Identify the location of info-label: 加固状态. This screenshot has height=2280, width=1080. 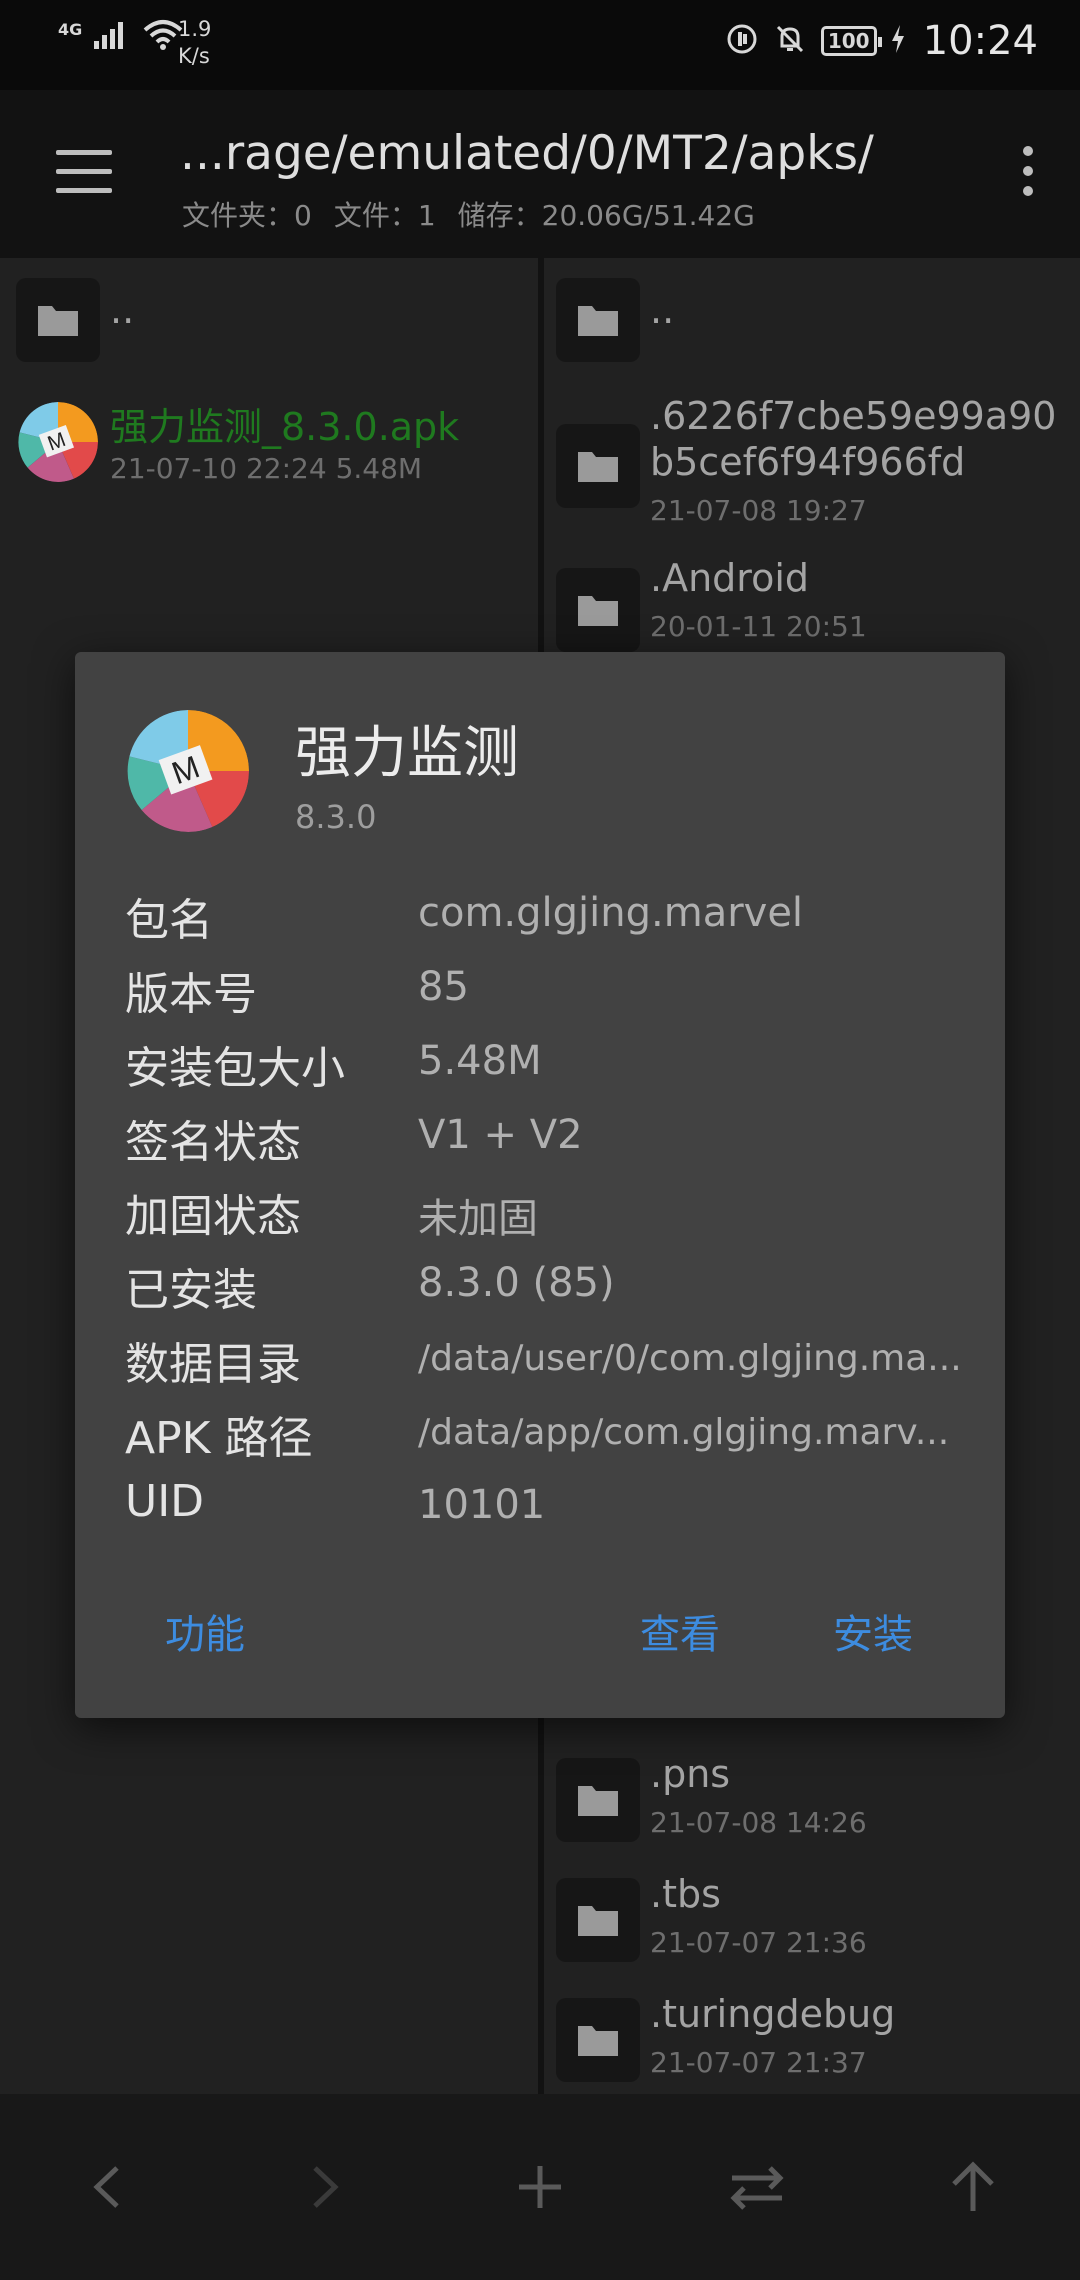
(213, 1216).